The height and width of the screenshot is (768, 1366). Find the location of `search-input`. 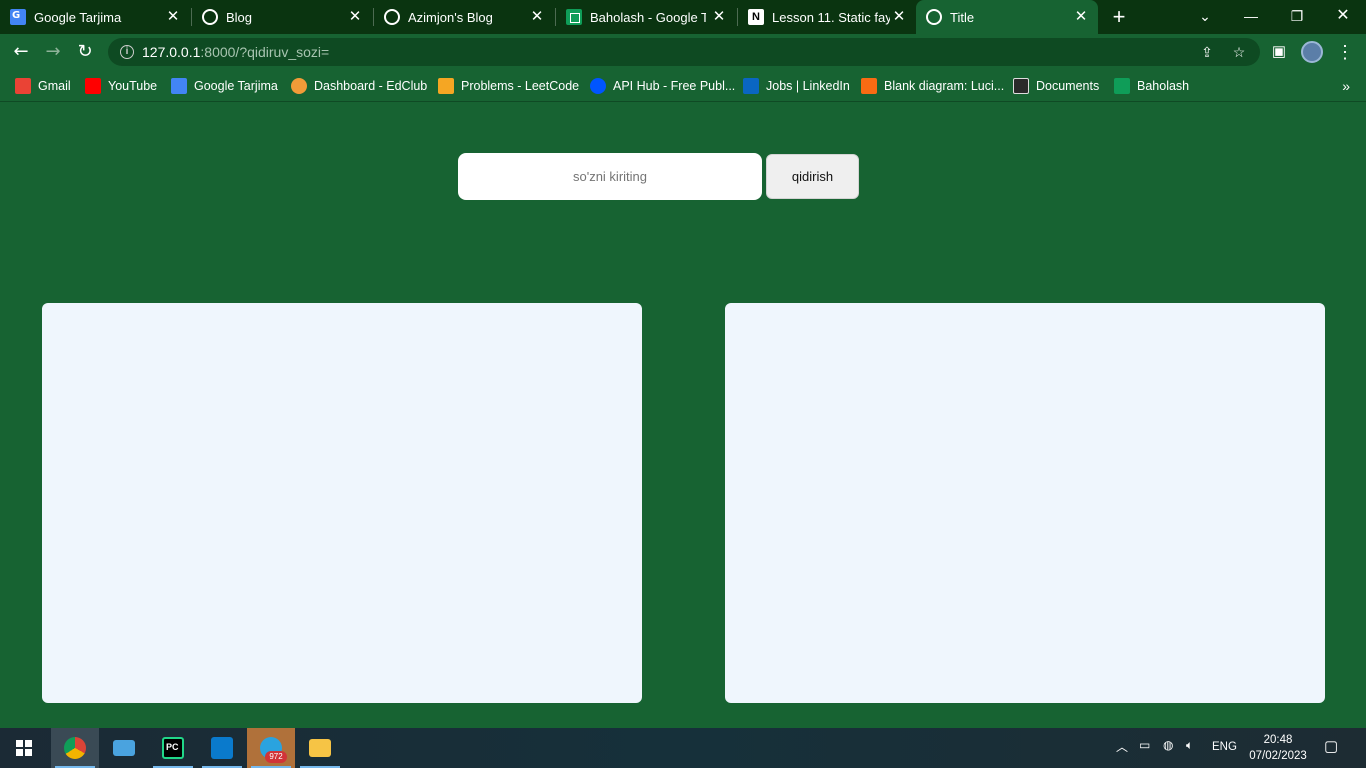

search-input is located at coordinates (610, 176).